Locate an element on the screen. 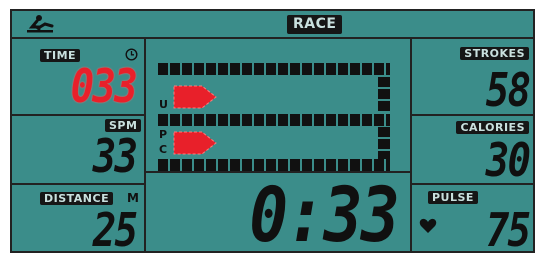 The height and width of the screenshot is (253, 539). track-rail-middle is located at coordinates (274, 120).